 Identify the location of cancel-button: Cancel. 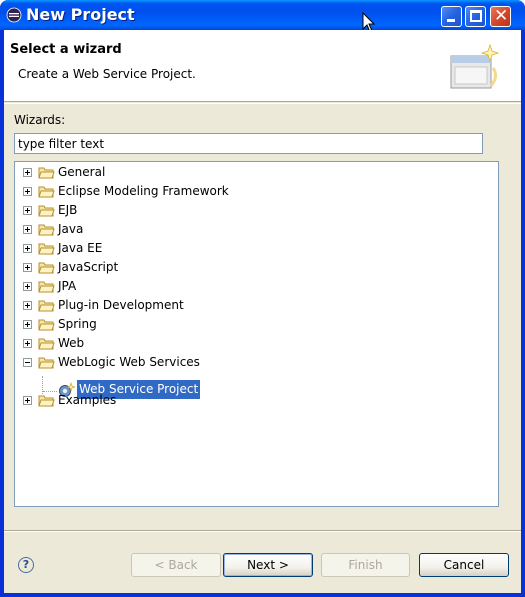
(464, 565).